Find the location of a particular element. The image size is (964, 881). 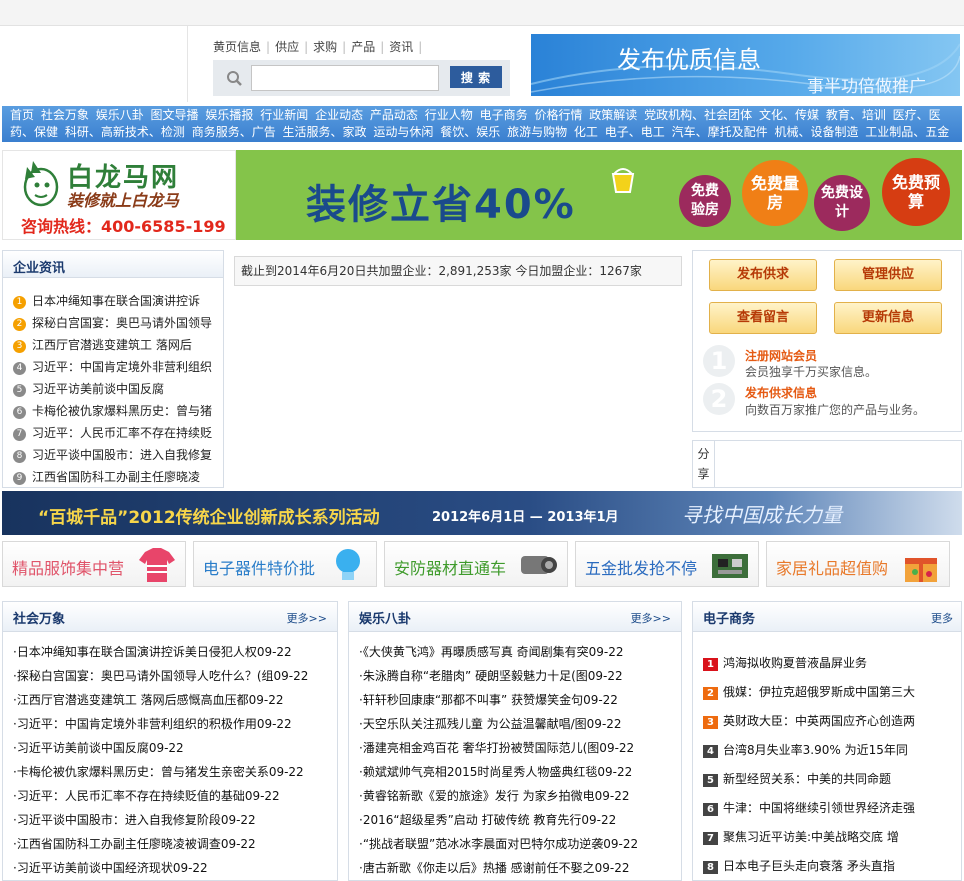

nav-item: 产品动态 is located at coordinates (394, 115).